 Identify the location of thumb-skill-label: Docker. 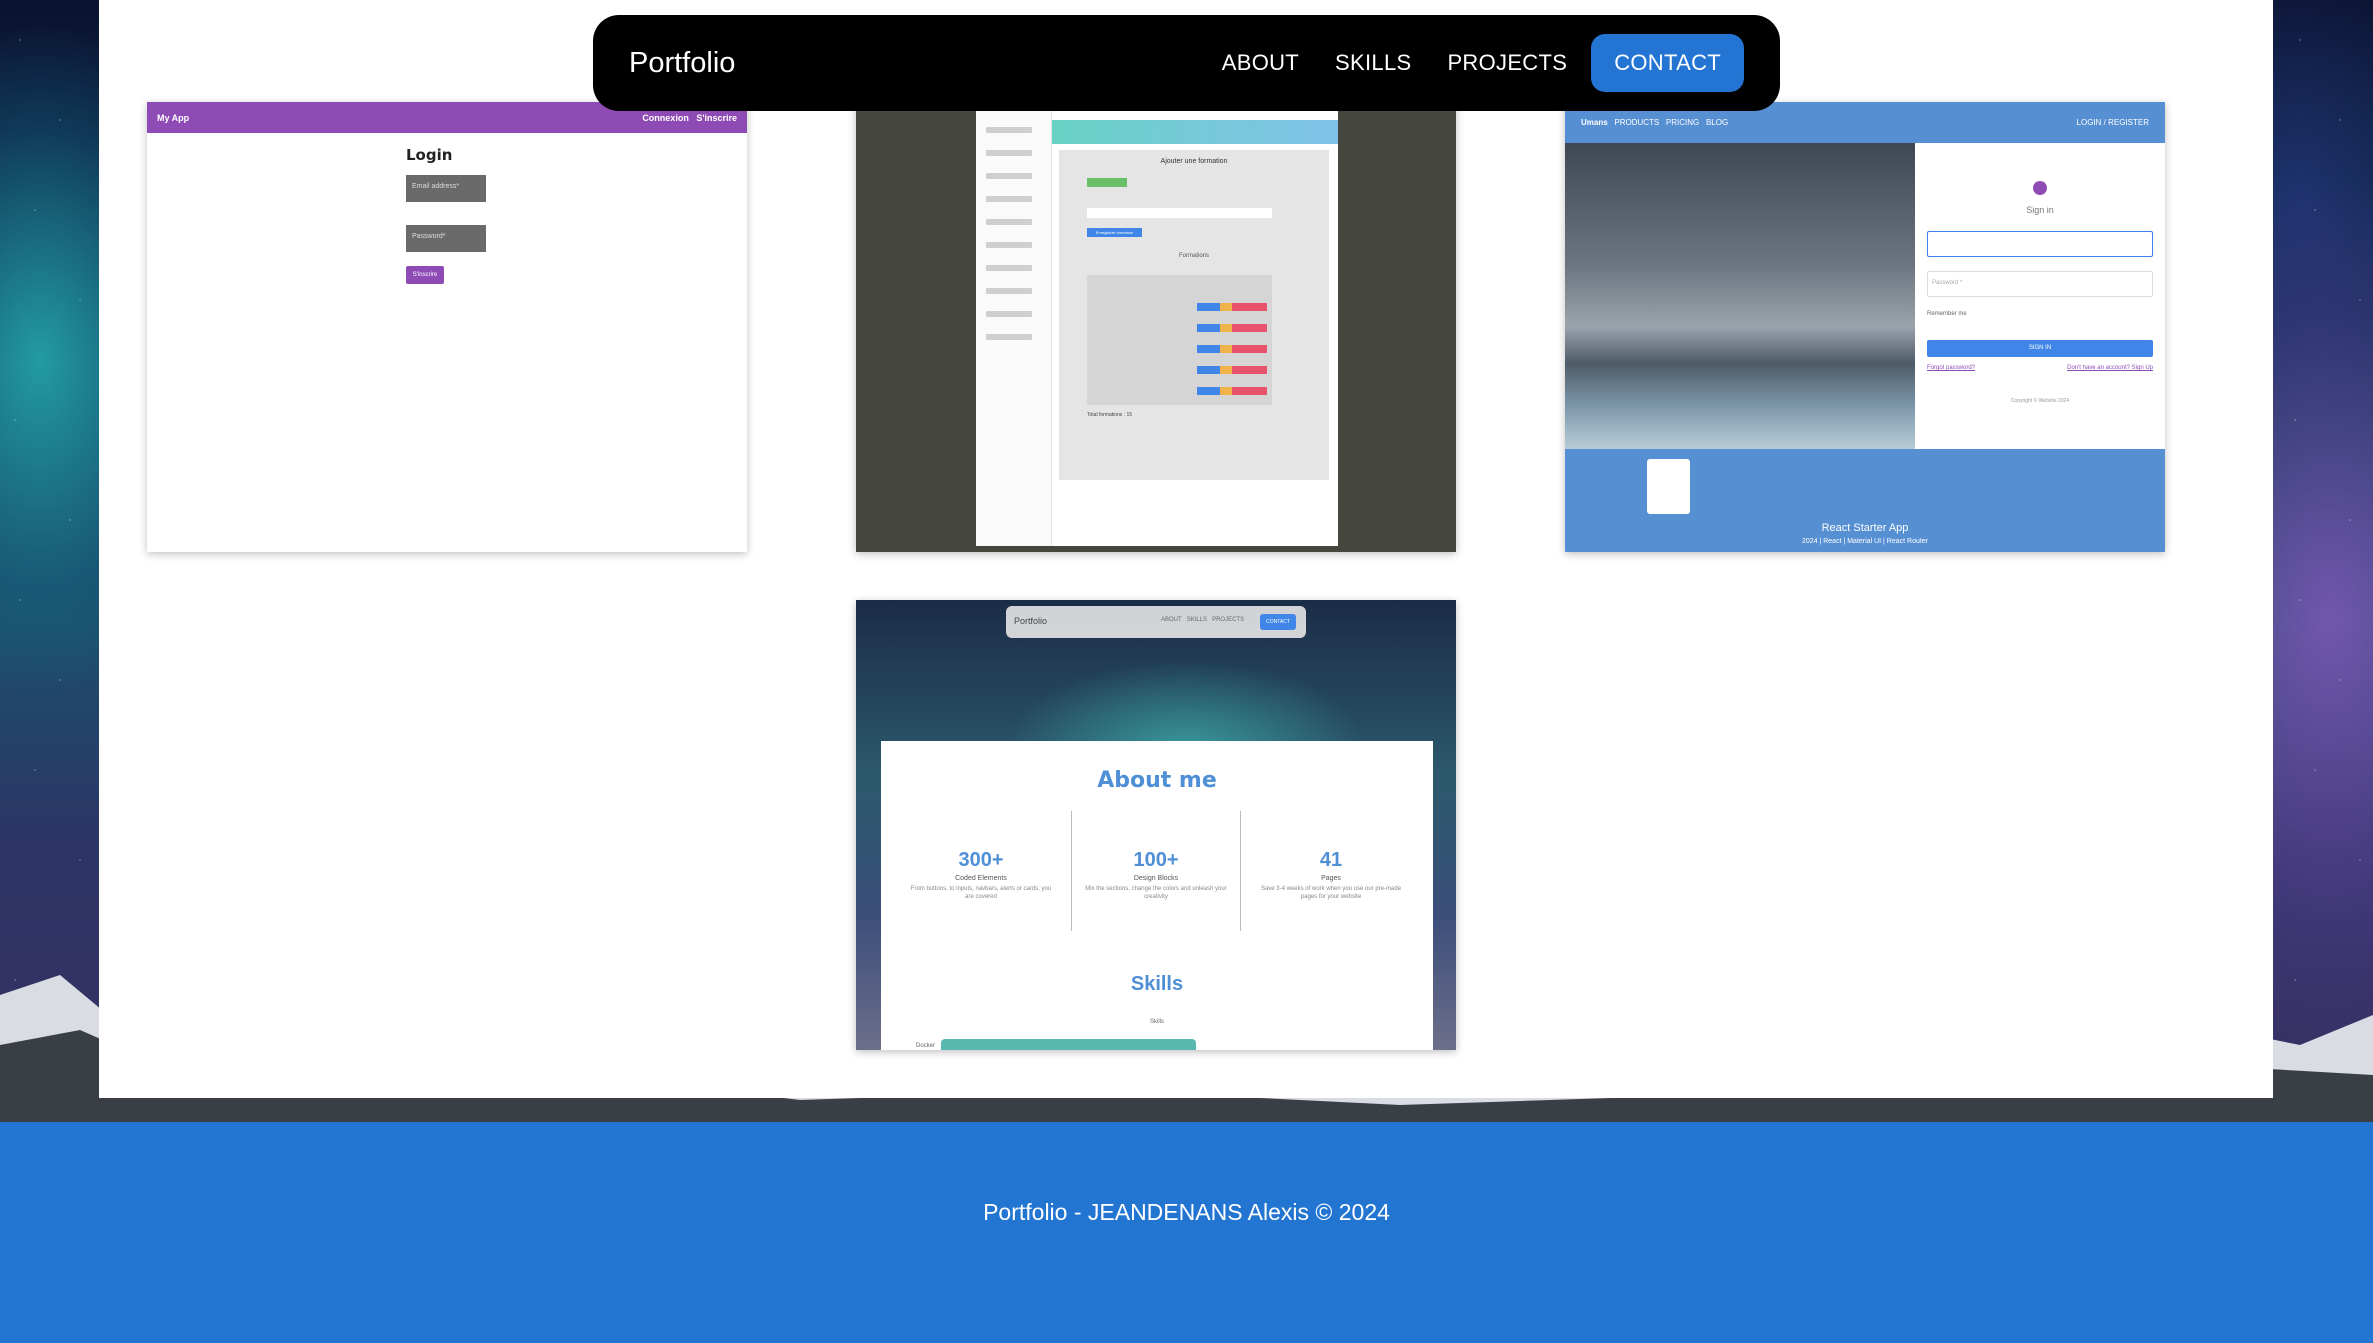
(926, 1046).